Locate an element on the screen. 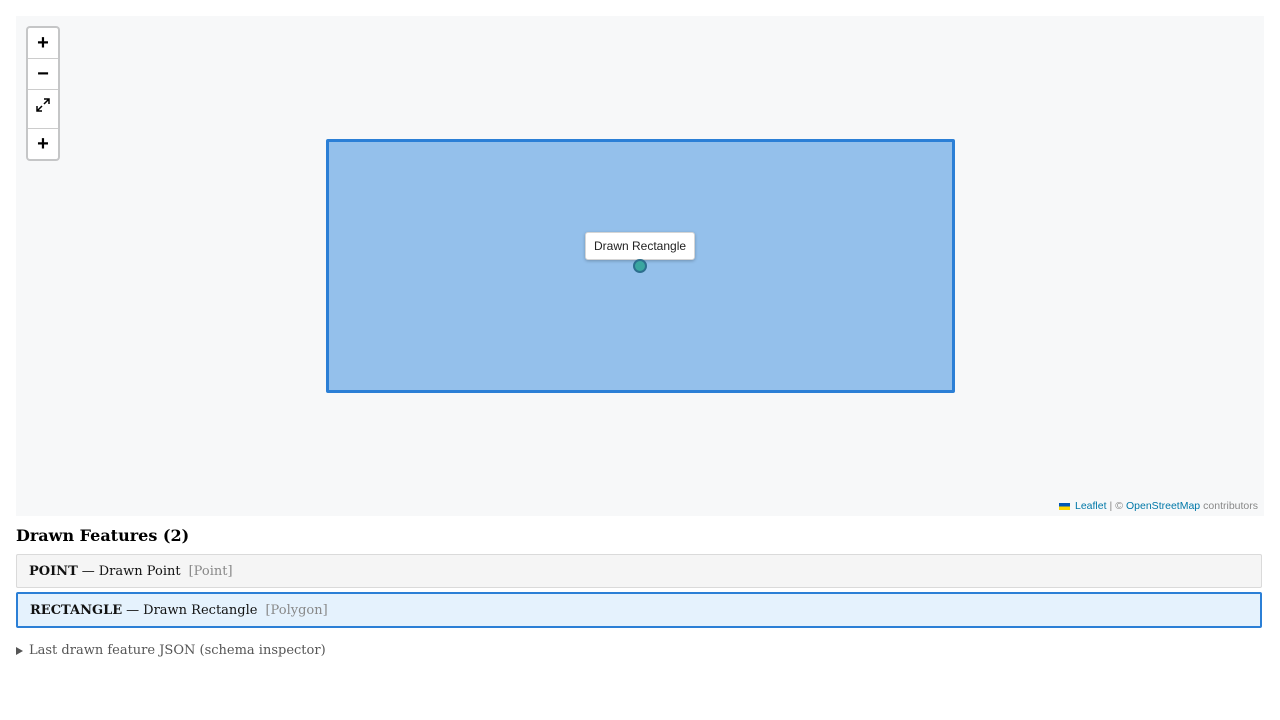 The image size is (1280, 720). feature-row-point: POINT — Drawn Point [Point] is located at coordinates (639, 571).